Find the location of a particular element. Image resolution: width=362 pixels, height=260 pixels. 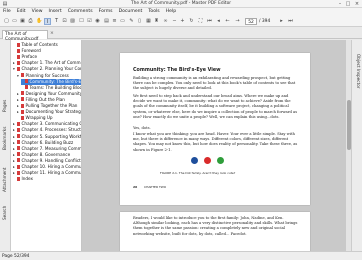

bookmark-label: Chapter 3. Communicating Clearly is located at coordinates (51, 124).